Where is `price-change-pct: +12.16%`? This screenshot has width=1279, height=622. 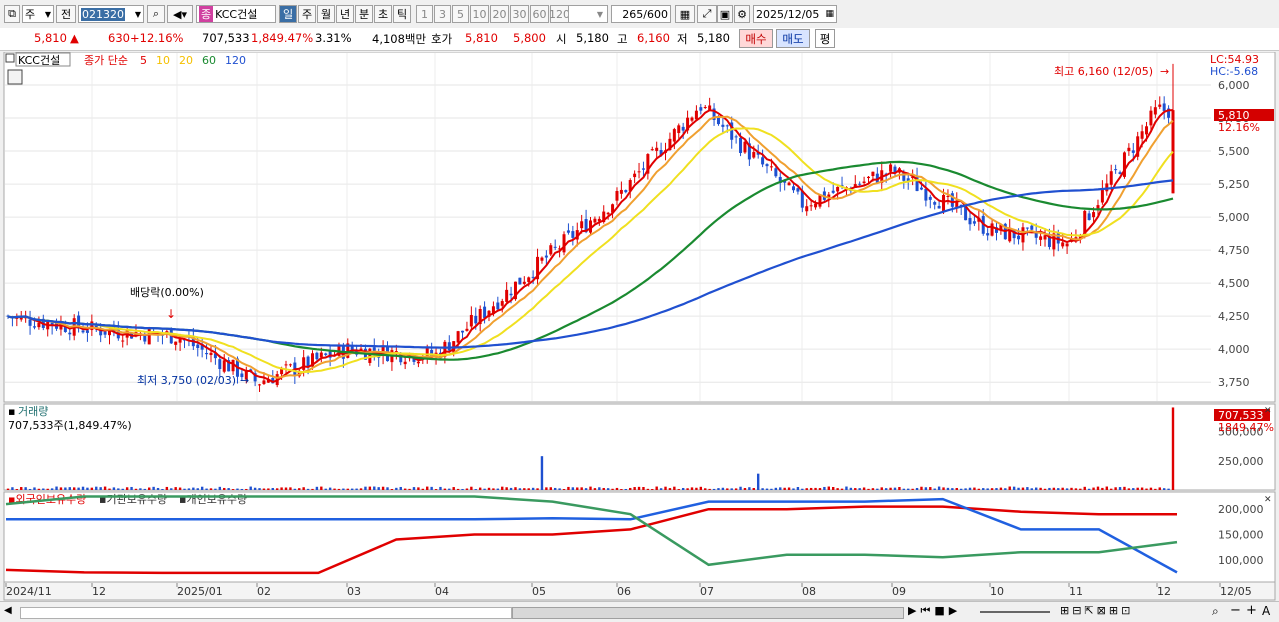
price-change-pct: +12.16% is located at coordinates (157, 38).